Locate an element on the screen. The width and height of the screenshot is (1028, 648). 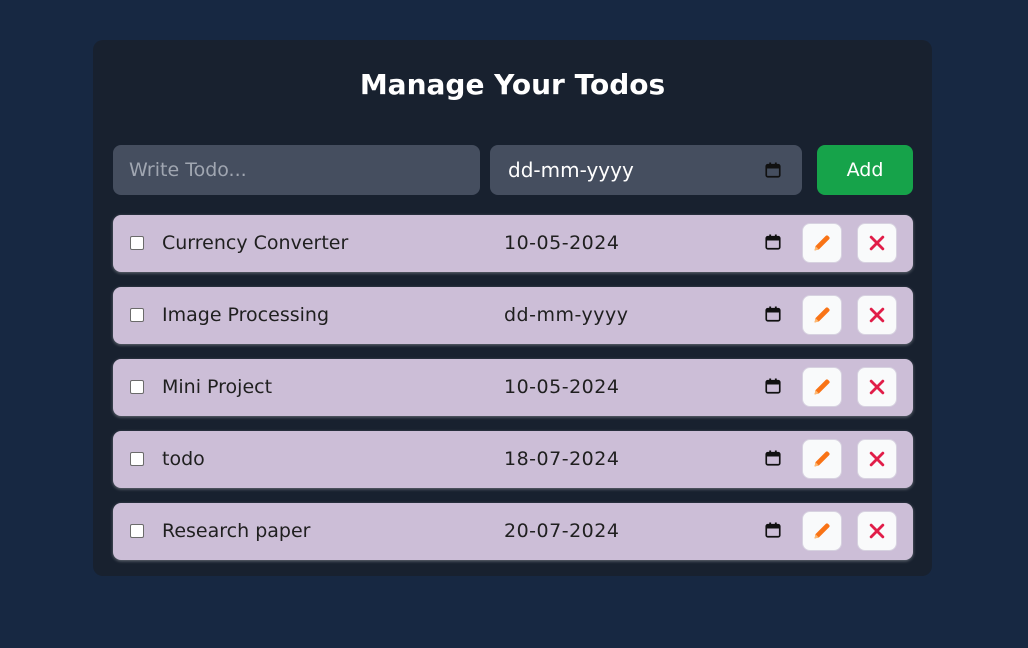
todo-date: 18-07-2024 is located at coordinates (561, 459).